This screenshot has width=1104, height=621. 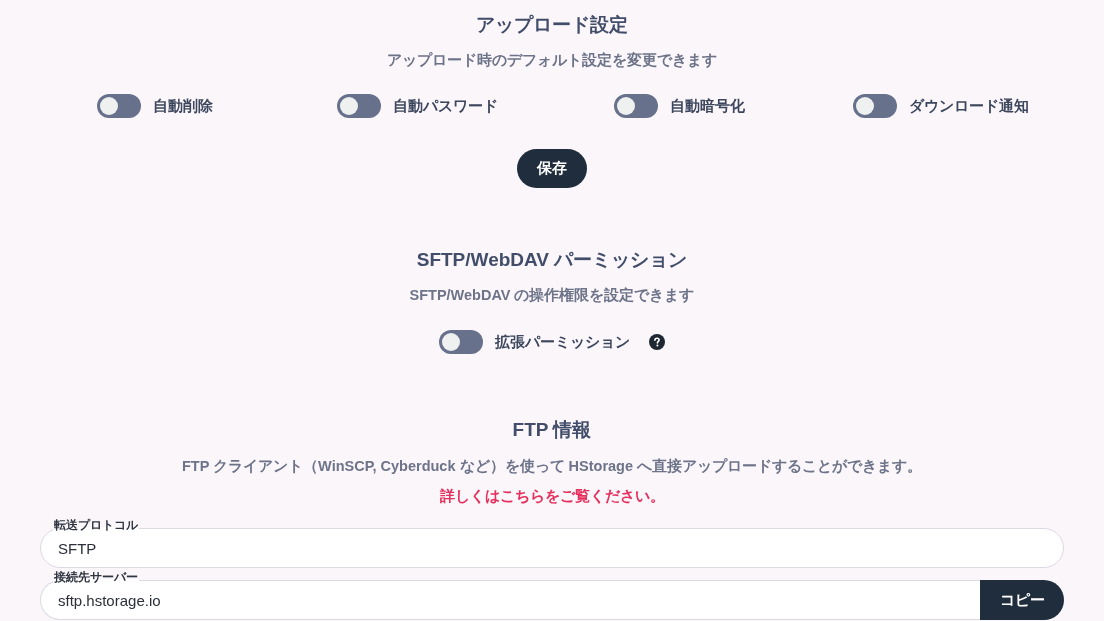 I want to click on section-subtitle: アップロード時のデフォルト設定を変更できます, so click(x=552, y=60).